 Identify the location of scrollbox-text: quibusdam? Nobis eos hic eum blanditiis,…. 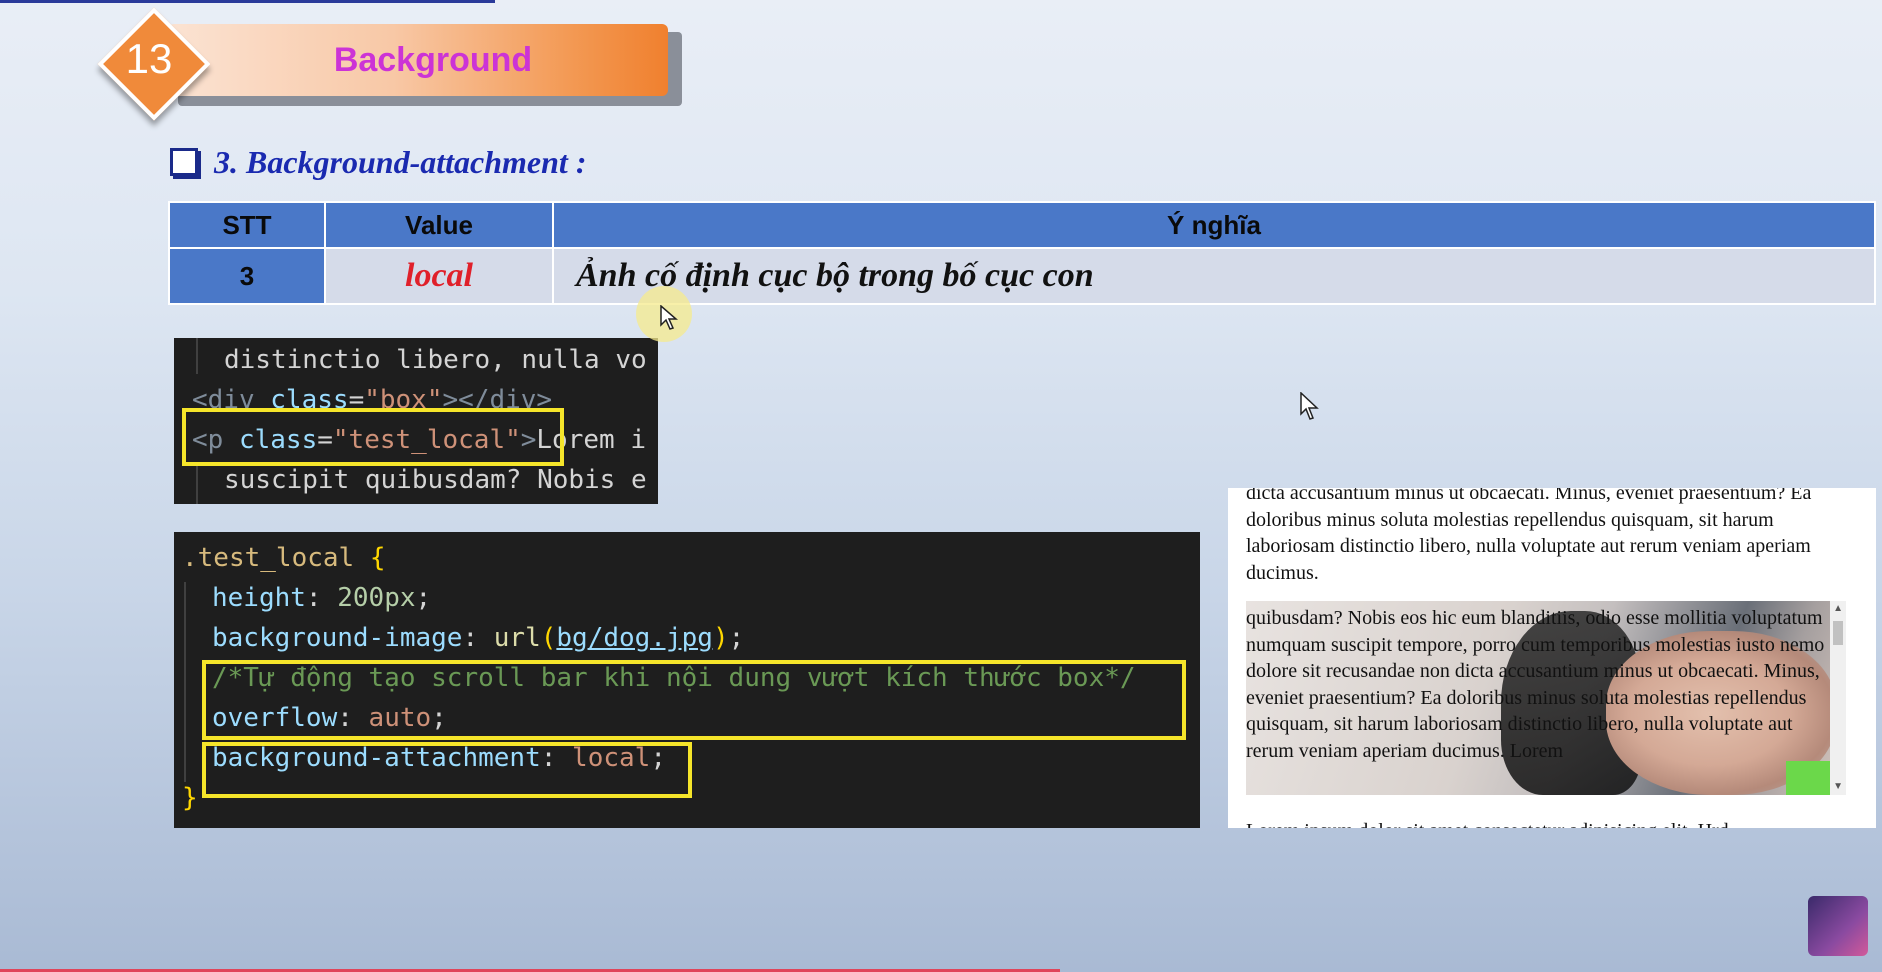
(1535, 684).